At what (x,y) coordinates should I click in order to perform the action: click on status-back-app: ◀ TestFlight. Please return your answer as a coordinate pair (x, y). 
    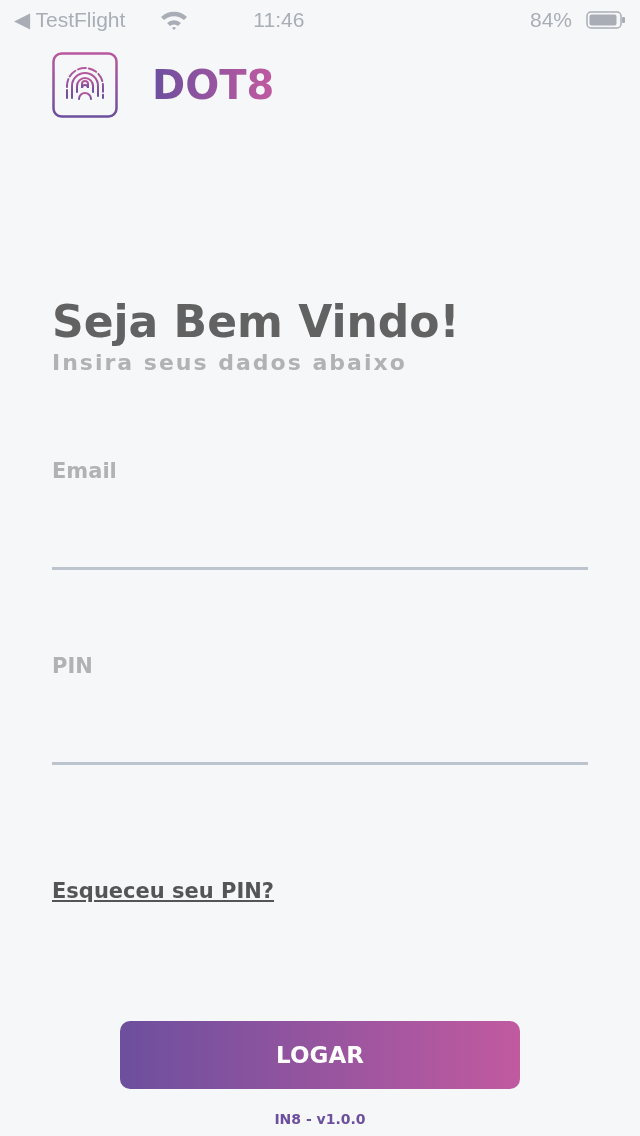
    Looking at the image, I should click on (70, 20).